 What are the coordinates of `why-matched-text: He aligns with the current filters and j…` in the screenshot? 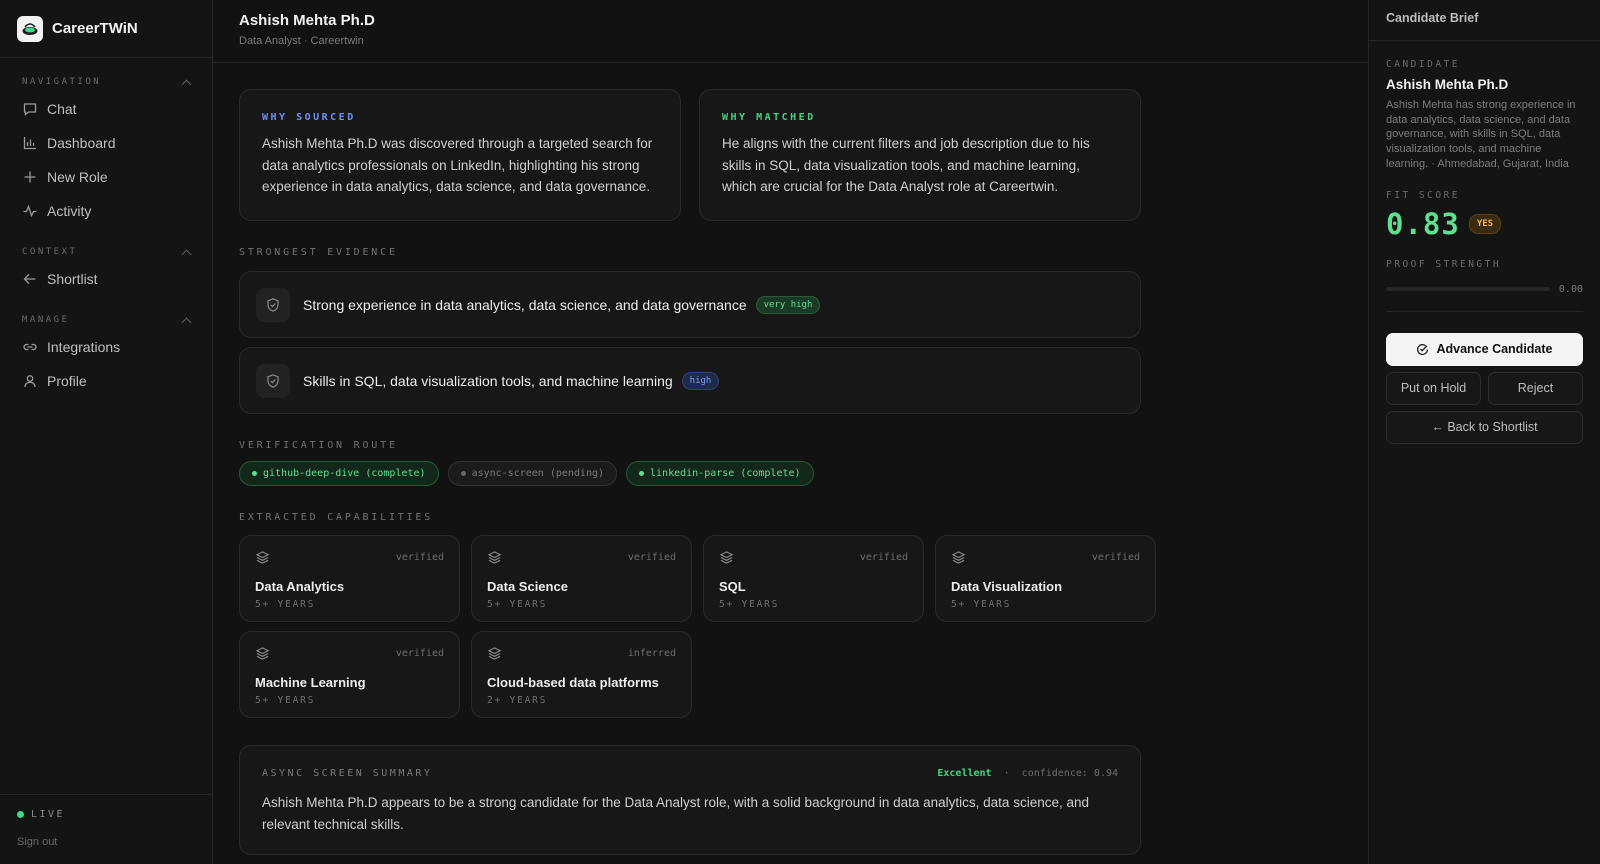 It's located at (906, 165).